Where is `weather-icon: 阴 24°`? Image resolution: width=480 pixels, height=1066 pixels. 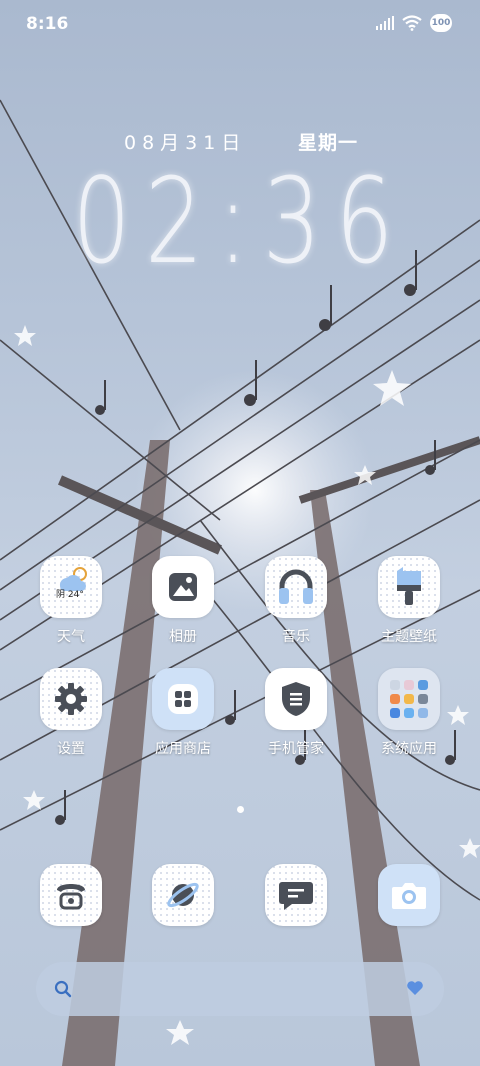 weather-icon: 阴 24° is located at coordinates (71, 587).